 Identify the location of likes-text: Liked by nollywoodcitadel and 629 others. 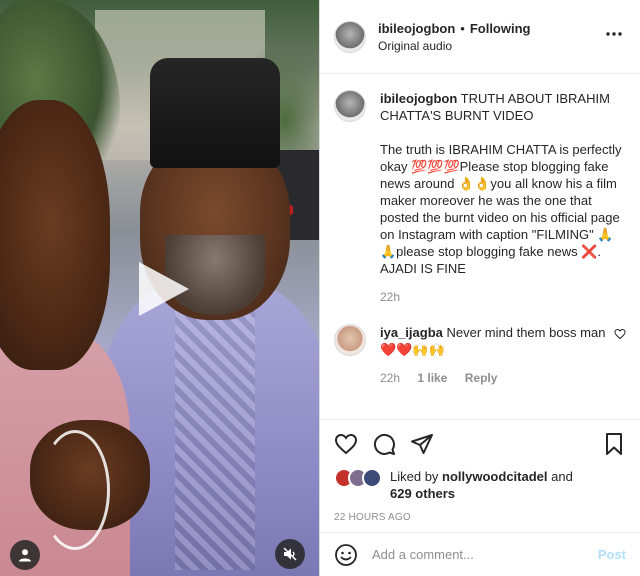
(481, 485).